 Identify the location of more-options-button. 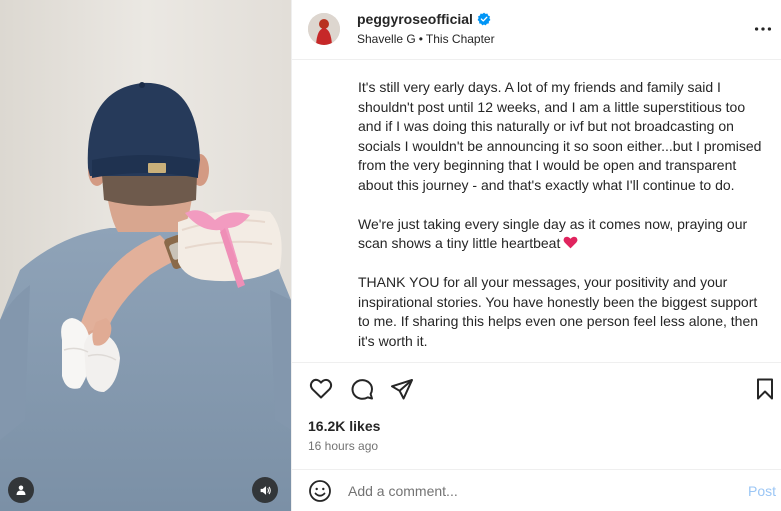
(763, 29).